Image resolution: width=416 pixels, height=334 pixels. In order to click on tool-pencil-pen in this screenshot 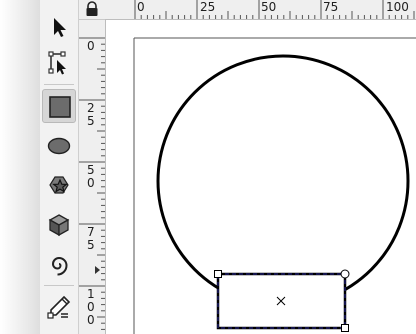, I will do `click(59, 307)`.